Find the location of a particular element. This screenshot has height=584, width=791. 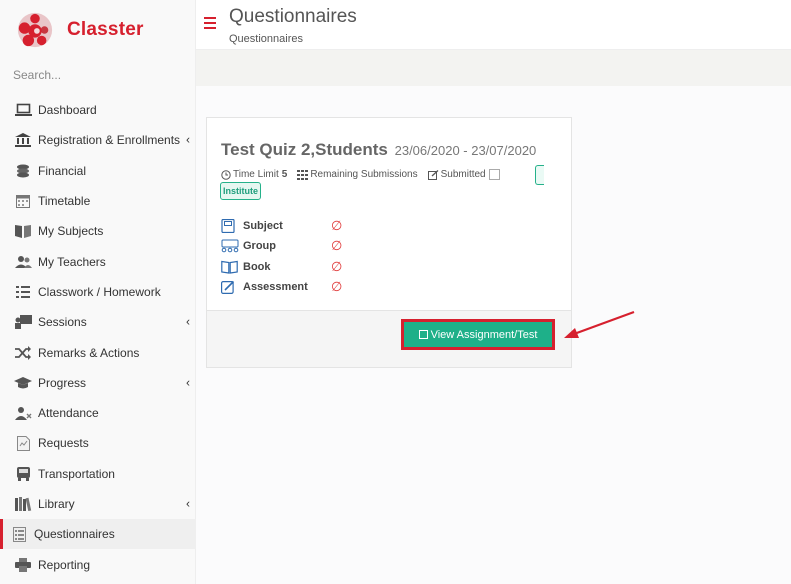

books-icon is located at coordinates (23, 504).